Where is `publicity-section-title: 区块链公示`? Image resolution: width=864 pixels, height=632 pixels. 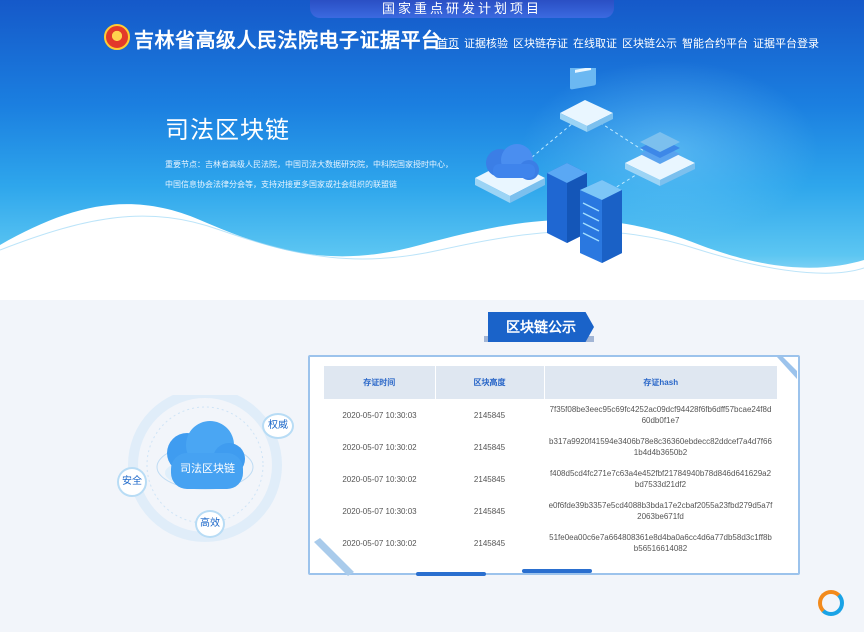 publicity-section-title: 区块链公示 is located at coordinates (541, 327).